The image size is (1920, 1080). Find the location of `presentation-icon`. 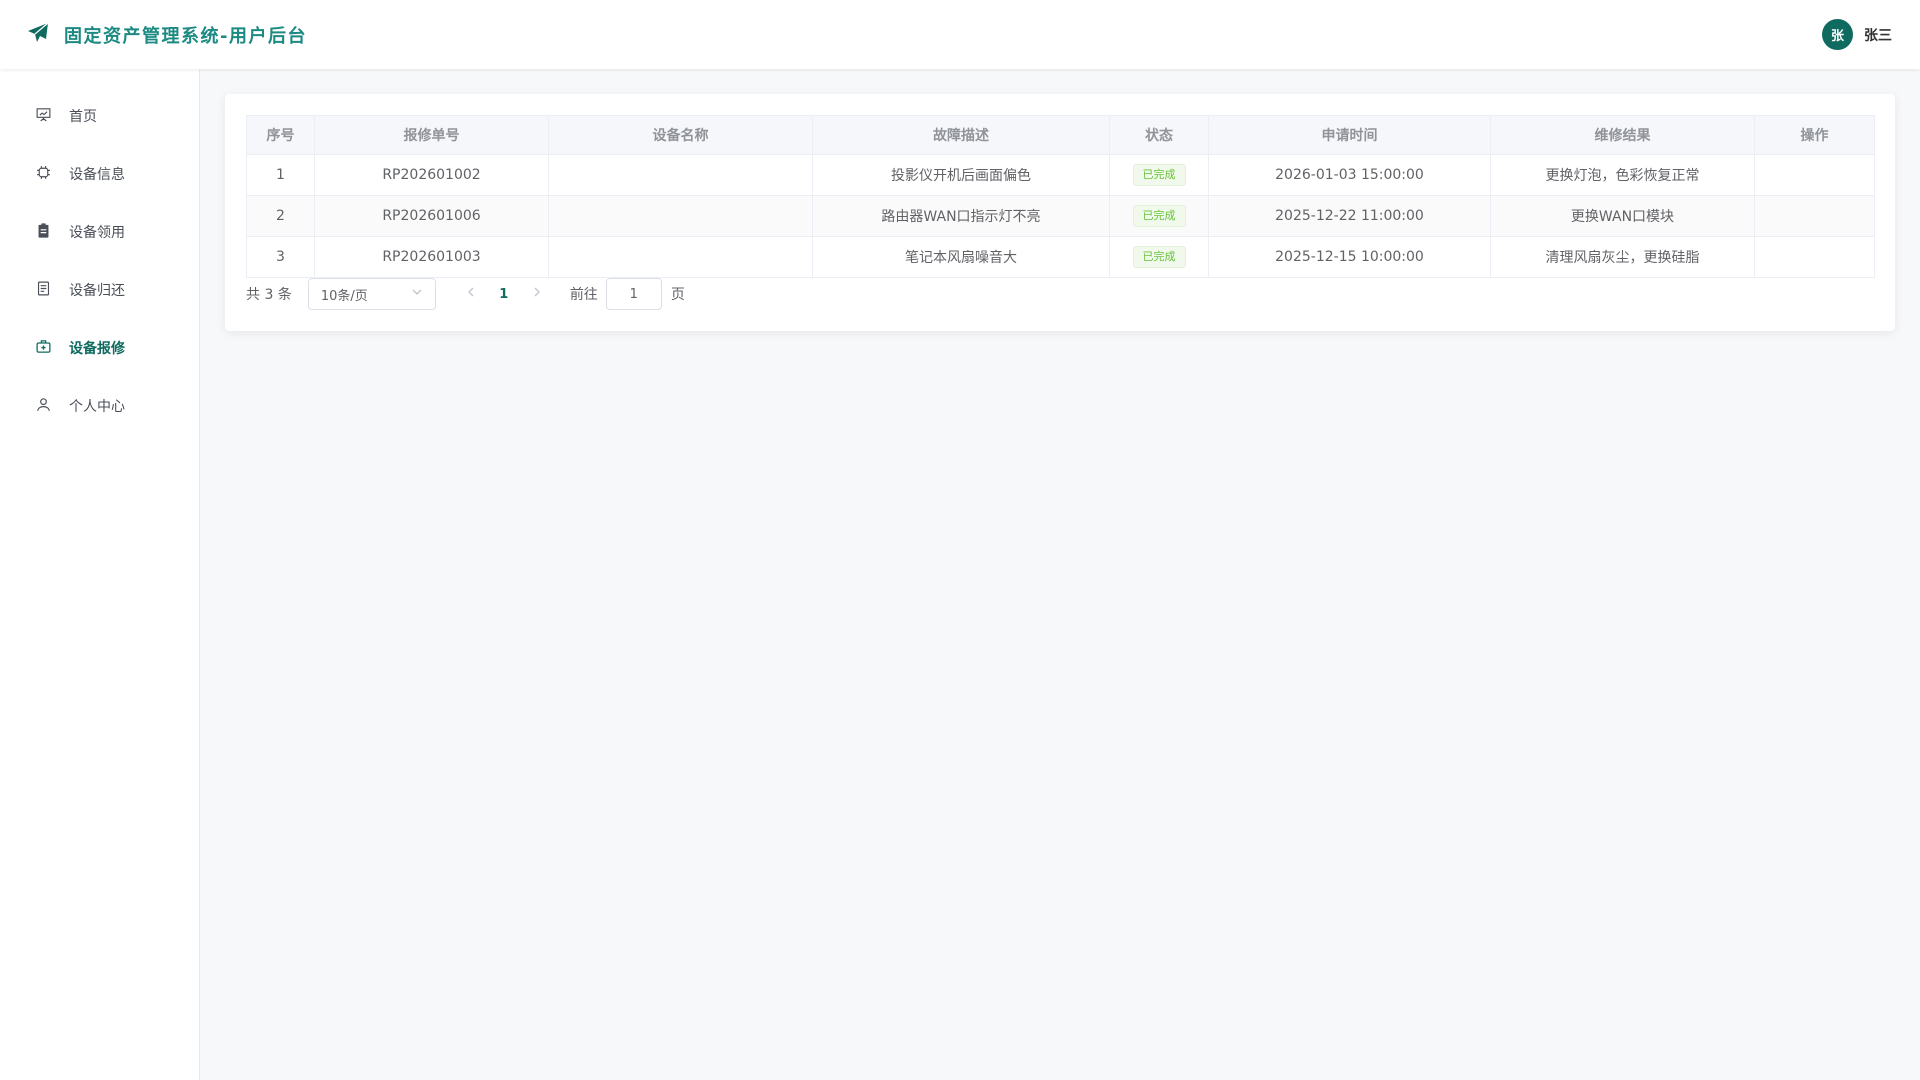

presentation-icon is located at coordinates (43, 116).